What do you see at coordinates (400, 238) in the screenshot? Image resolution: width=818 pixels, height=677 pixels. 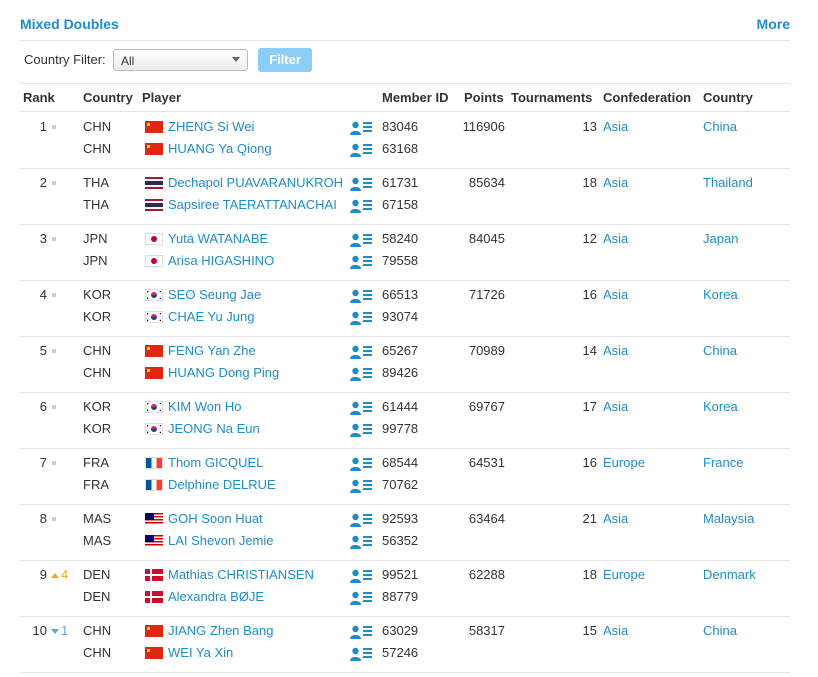 I see `member-id: 58240` at bounding box center [400, 238].